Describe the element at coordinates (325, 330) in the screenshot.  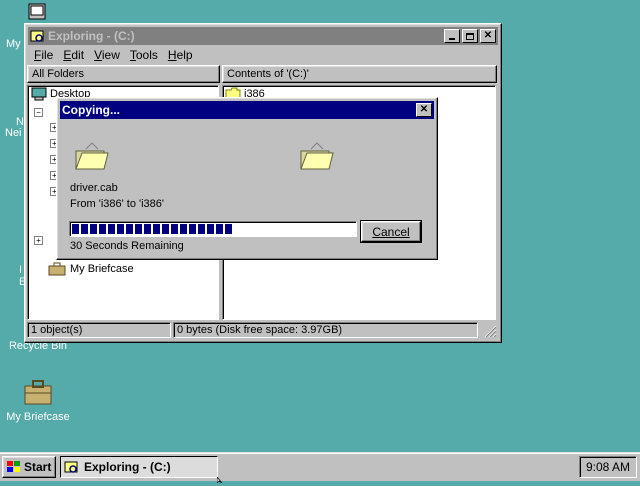
I see `status-disk-space: 0 bytes (Disk free space: 3.97GB)` at that location.